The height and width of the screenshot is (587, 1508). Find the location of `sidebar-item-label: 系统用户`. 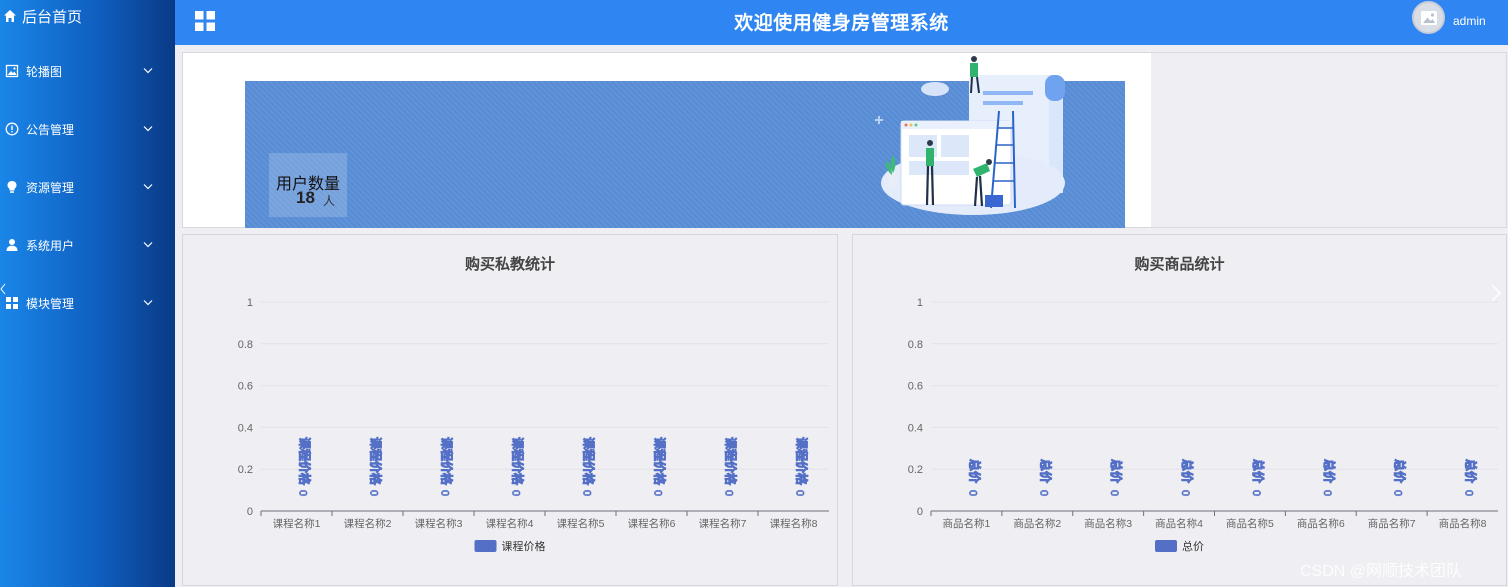

sidebar-item-label: 系统用户 is located at coordinates (50, 245).